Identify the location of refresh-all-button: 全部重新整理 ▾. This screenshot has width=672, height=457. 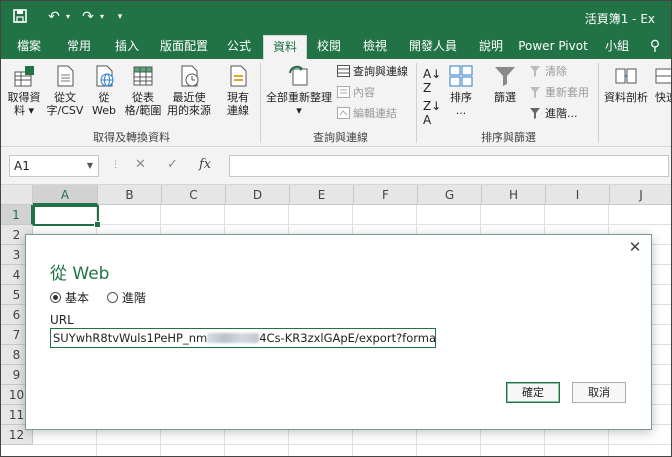
(299, 90).